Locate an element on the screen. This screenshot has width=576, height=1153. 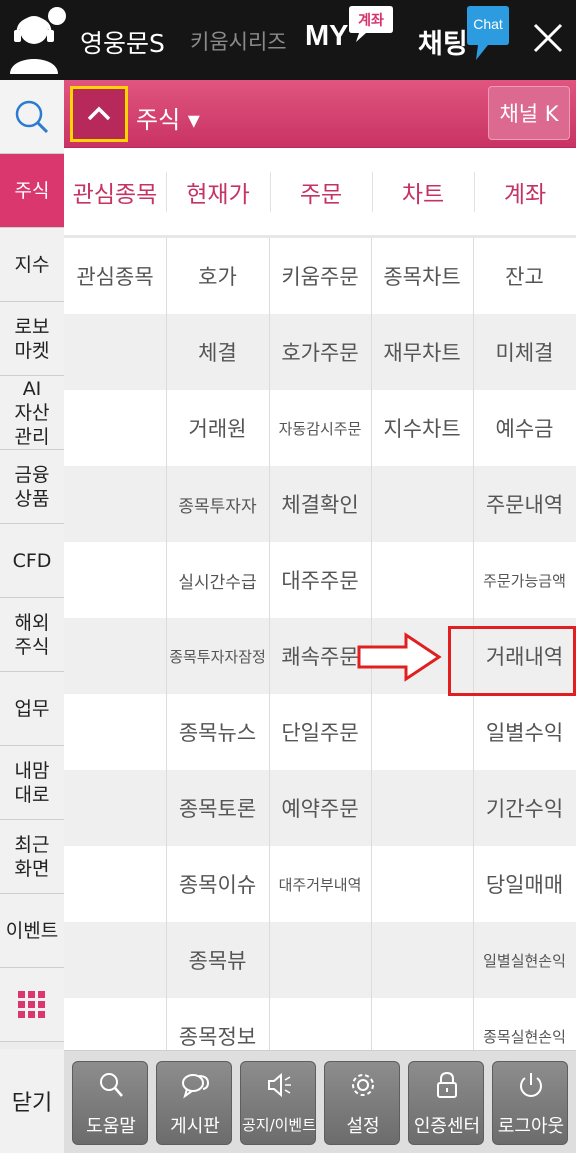
grid-row: 관심종목 호가 키움주문 종목차트 잔고 is located at coordinates (320, 276).